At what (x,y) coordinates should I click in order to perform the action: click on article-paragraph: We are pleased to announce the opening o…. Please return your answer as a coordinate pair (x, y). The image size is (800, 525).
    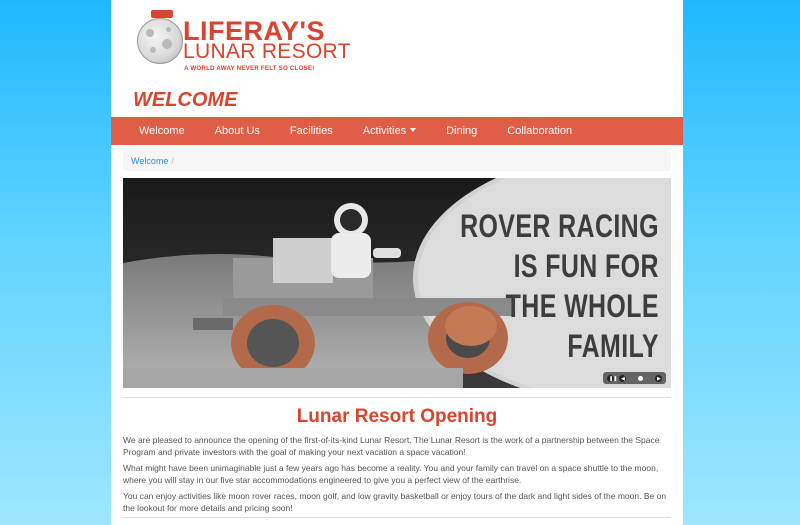
    Looking at the image, I should click on (391, 446).